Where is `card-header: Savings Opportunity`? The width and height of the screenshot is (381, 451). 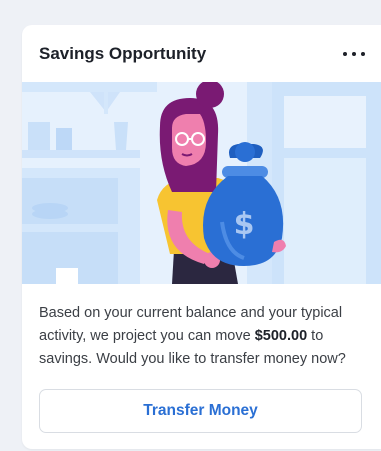
card-header: Savings Opportunity is located at coordinates (201, 53).